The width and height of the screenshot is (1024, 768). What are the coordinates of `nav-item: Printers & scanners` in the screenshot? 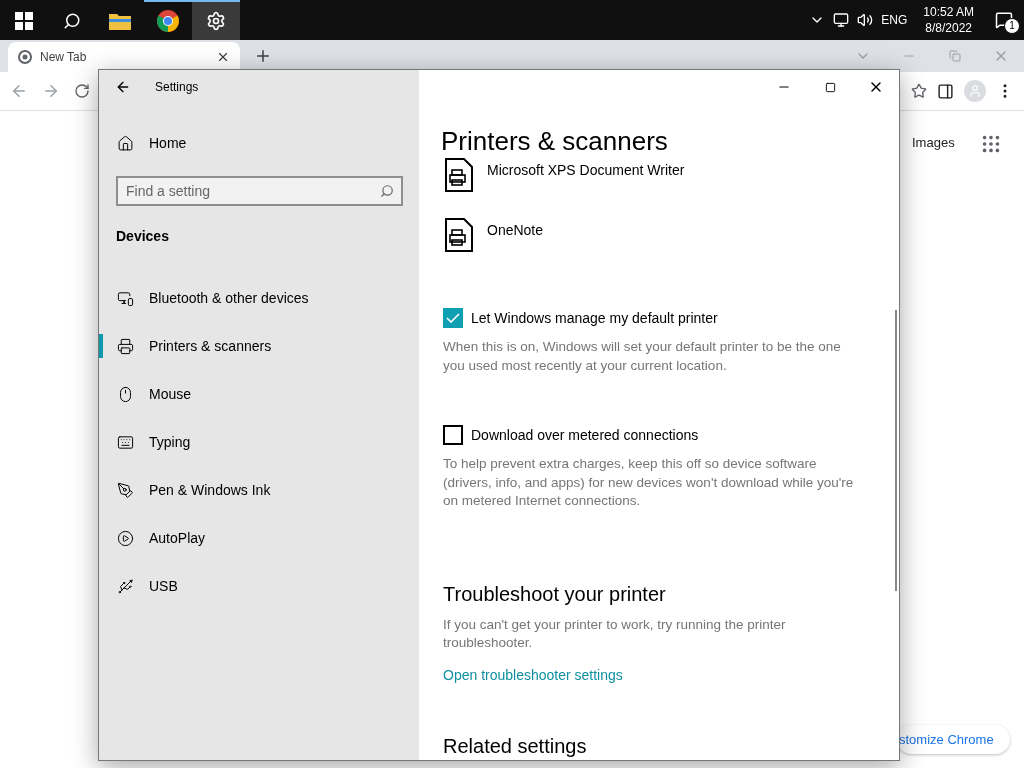 It's located at (259, 346).